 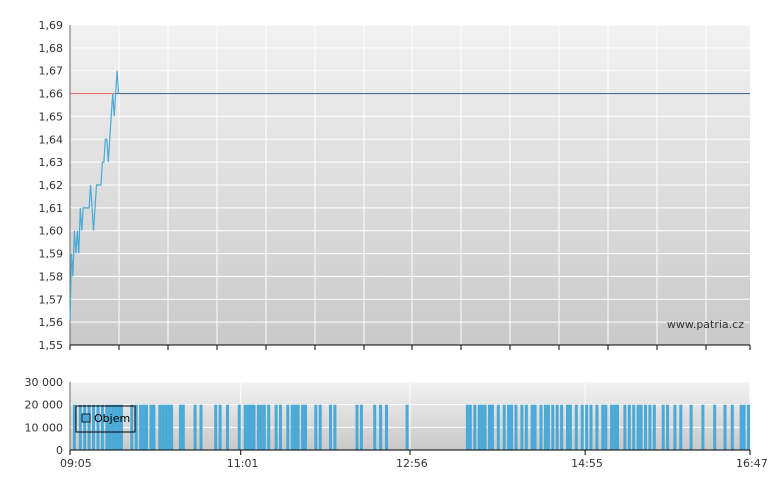 I want to click on price-y-tick-label: 1,58, so click(x=51, y=276).